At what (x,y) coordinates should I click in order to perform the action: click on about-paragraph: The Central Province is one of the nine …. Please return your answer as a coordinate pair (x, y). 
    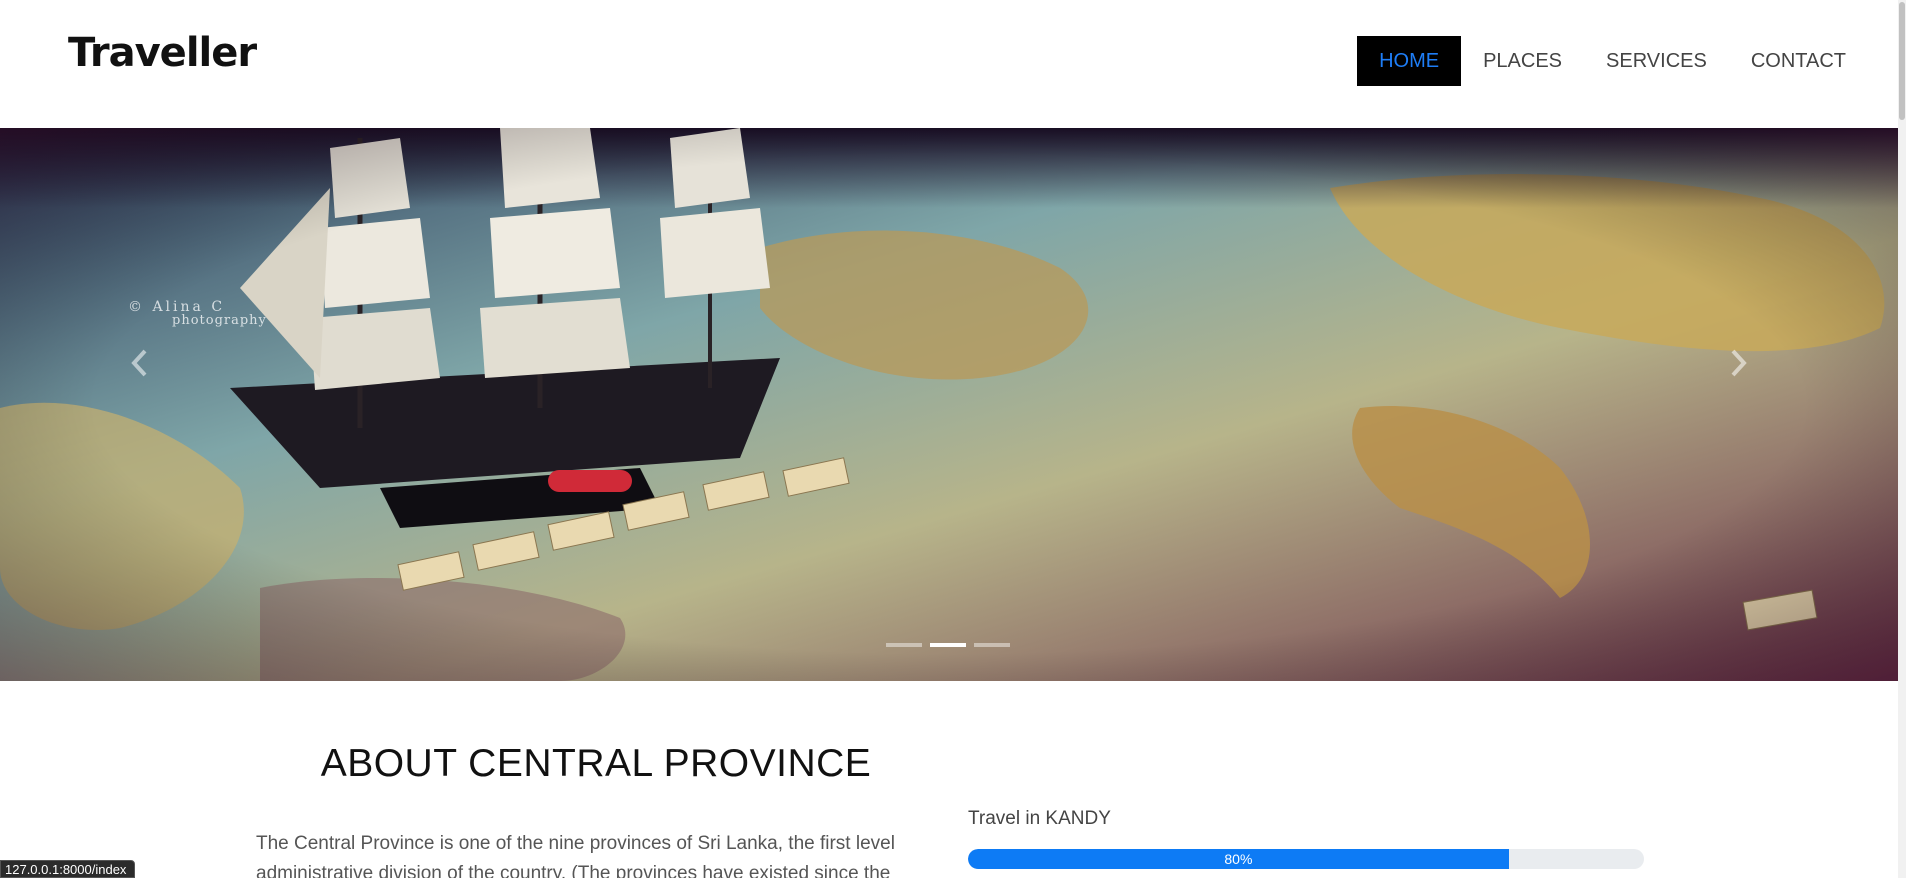
    Looking at the image, I should click on (575, 855).